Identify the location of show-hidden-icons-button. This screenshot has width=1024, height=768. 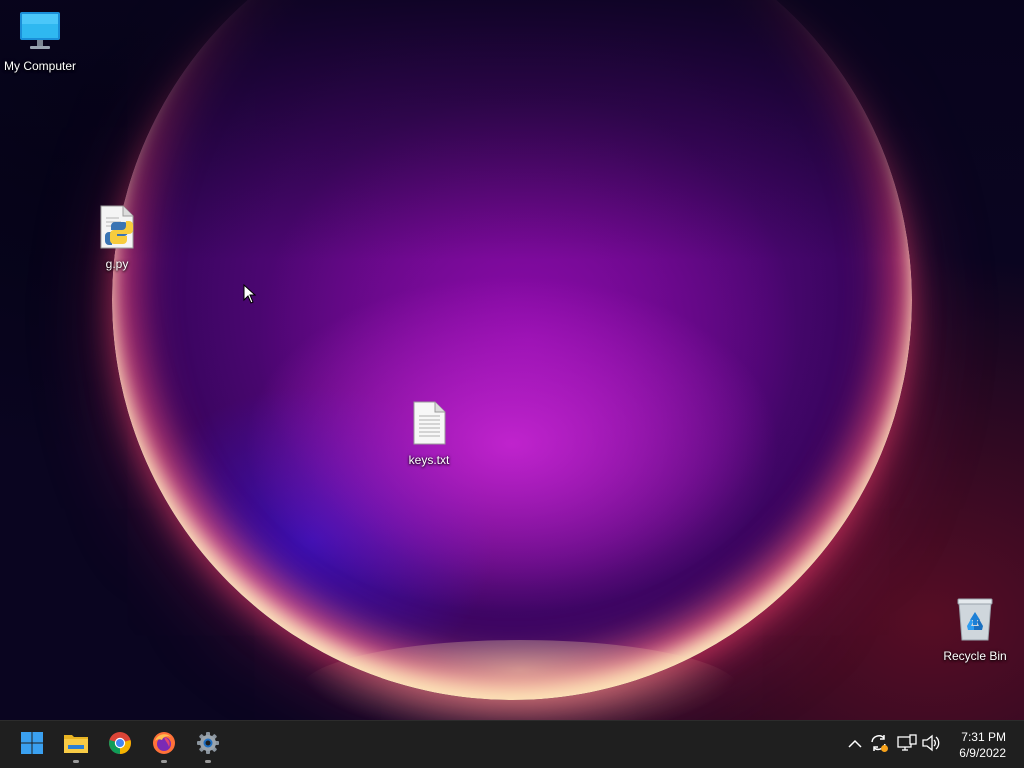
(855, 745).